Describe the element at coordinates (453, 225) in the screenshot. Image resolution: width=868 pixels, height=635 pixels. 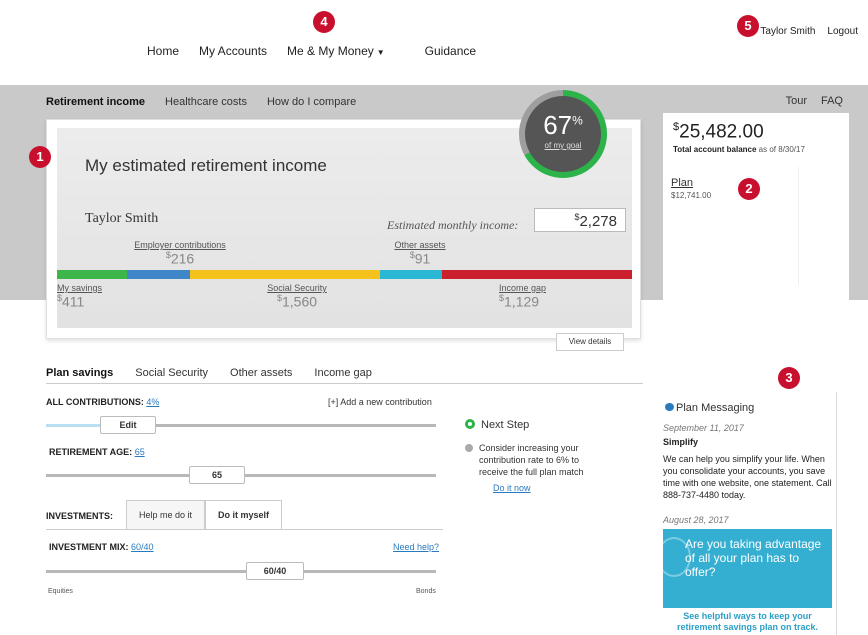
I see `monthly-income-label: Estimated monthly income:` at that location.